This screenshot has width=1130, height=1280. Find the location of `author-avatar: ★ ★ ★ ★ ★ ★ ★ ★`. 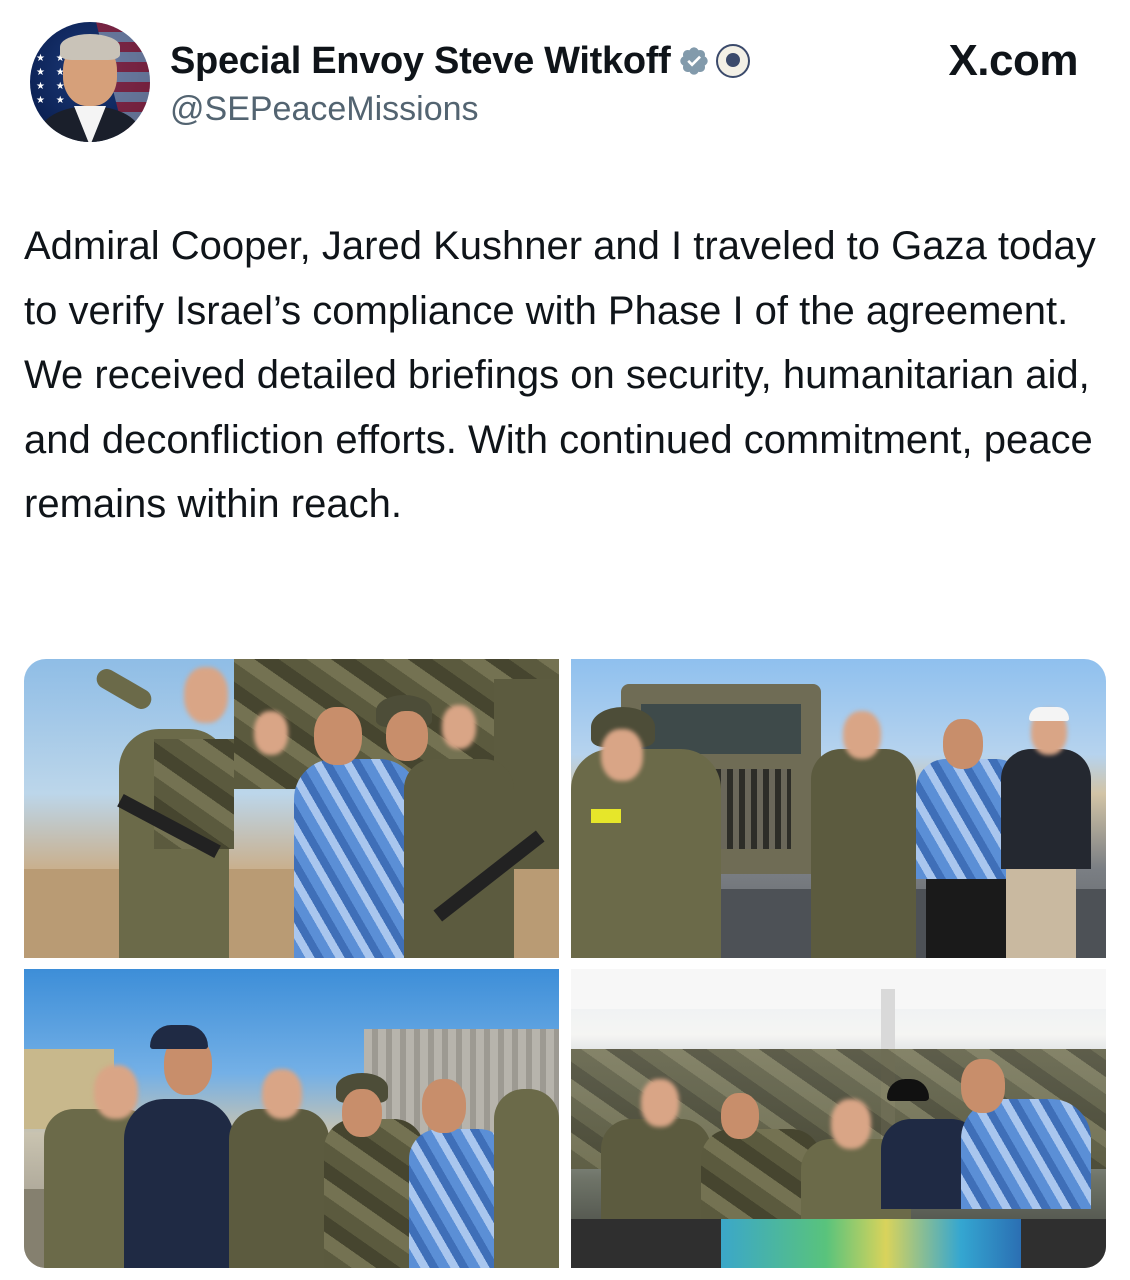

author-avatar: ★ ★ ★ ★ ★ ★ ★ ★ is located at coordinates (90, 82).